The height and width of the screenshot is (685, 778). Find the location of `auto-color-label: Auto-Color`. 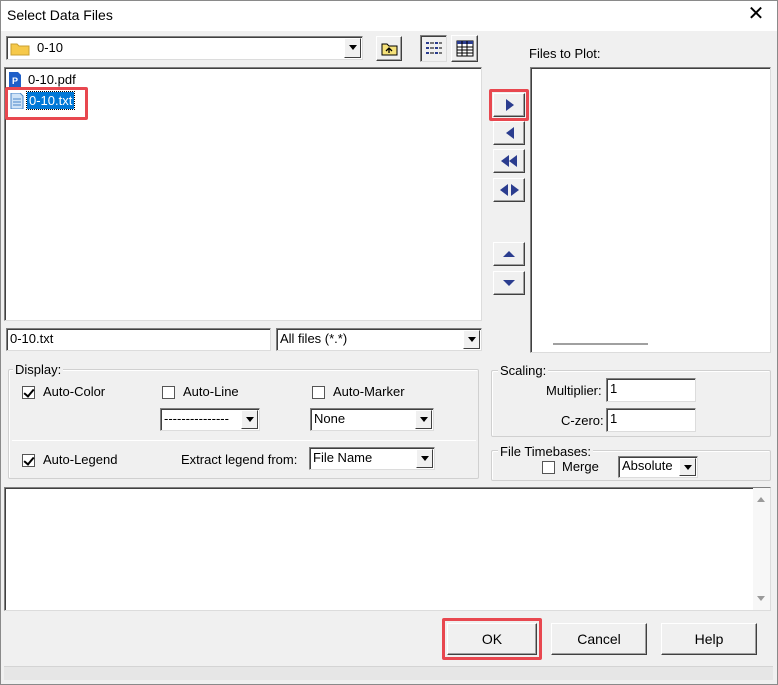

auto-color-label: Auto-Color is located at coordinates (74, 391).